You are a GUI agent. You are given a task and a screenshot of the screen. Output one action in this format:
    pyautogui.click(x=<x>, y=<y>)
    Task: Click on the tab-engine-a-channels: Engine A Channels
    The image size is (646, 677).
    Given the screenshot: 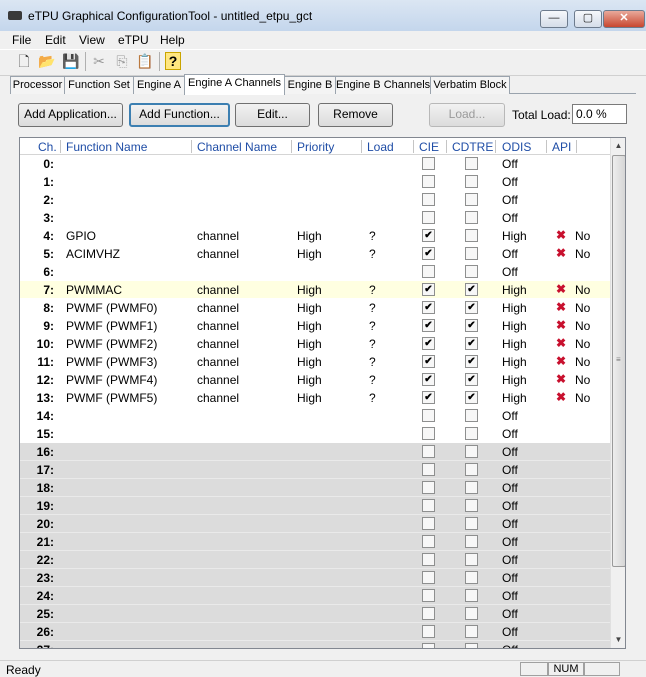 What is the action you would take?
    pyautogui.click(x=234, y=84)
    